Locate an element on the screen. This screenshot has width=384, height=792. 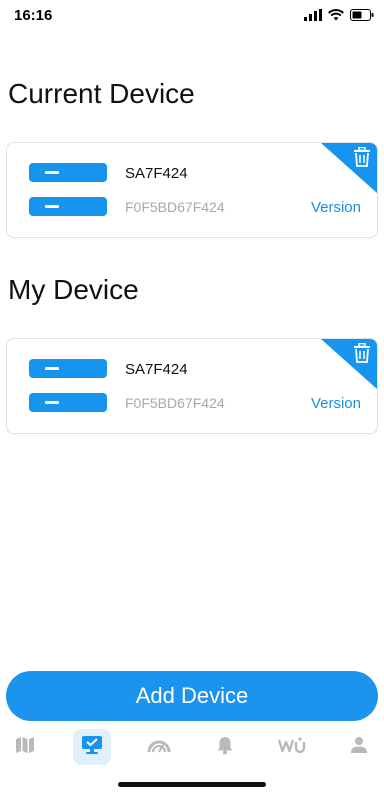
wu-logo-icon is located at coordinates (292, 747).